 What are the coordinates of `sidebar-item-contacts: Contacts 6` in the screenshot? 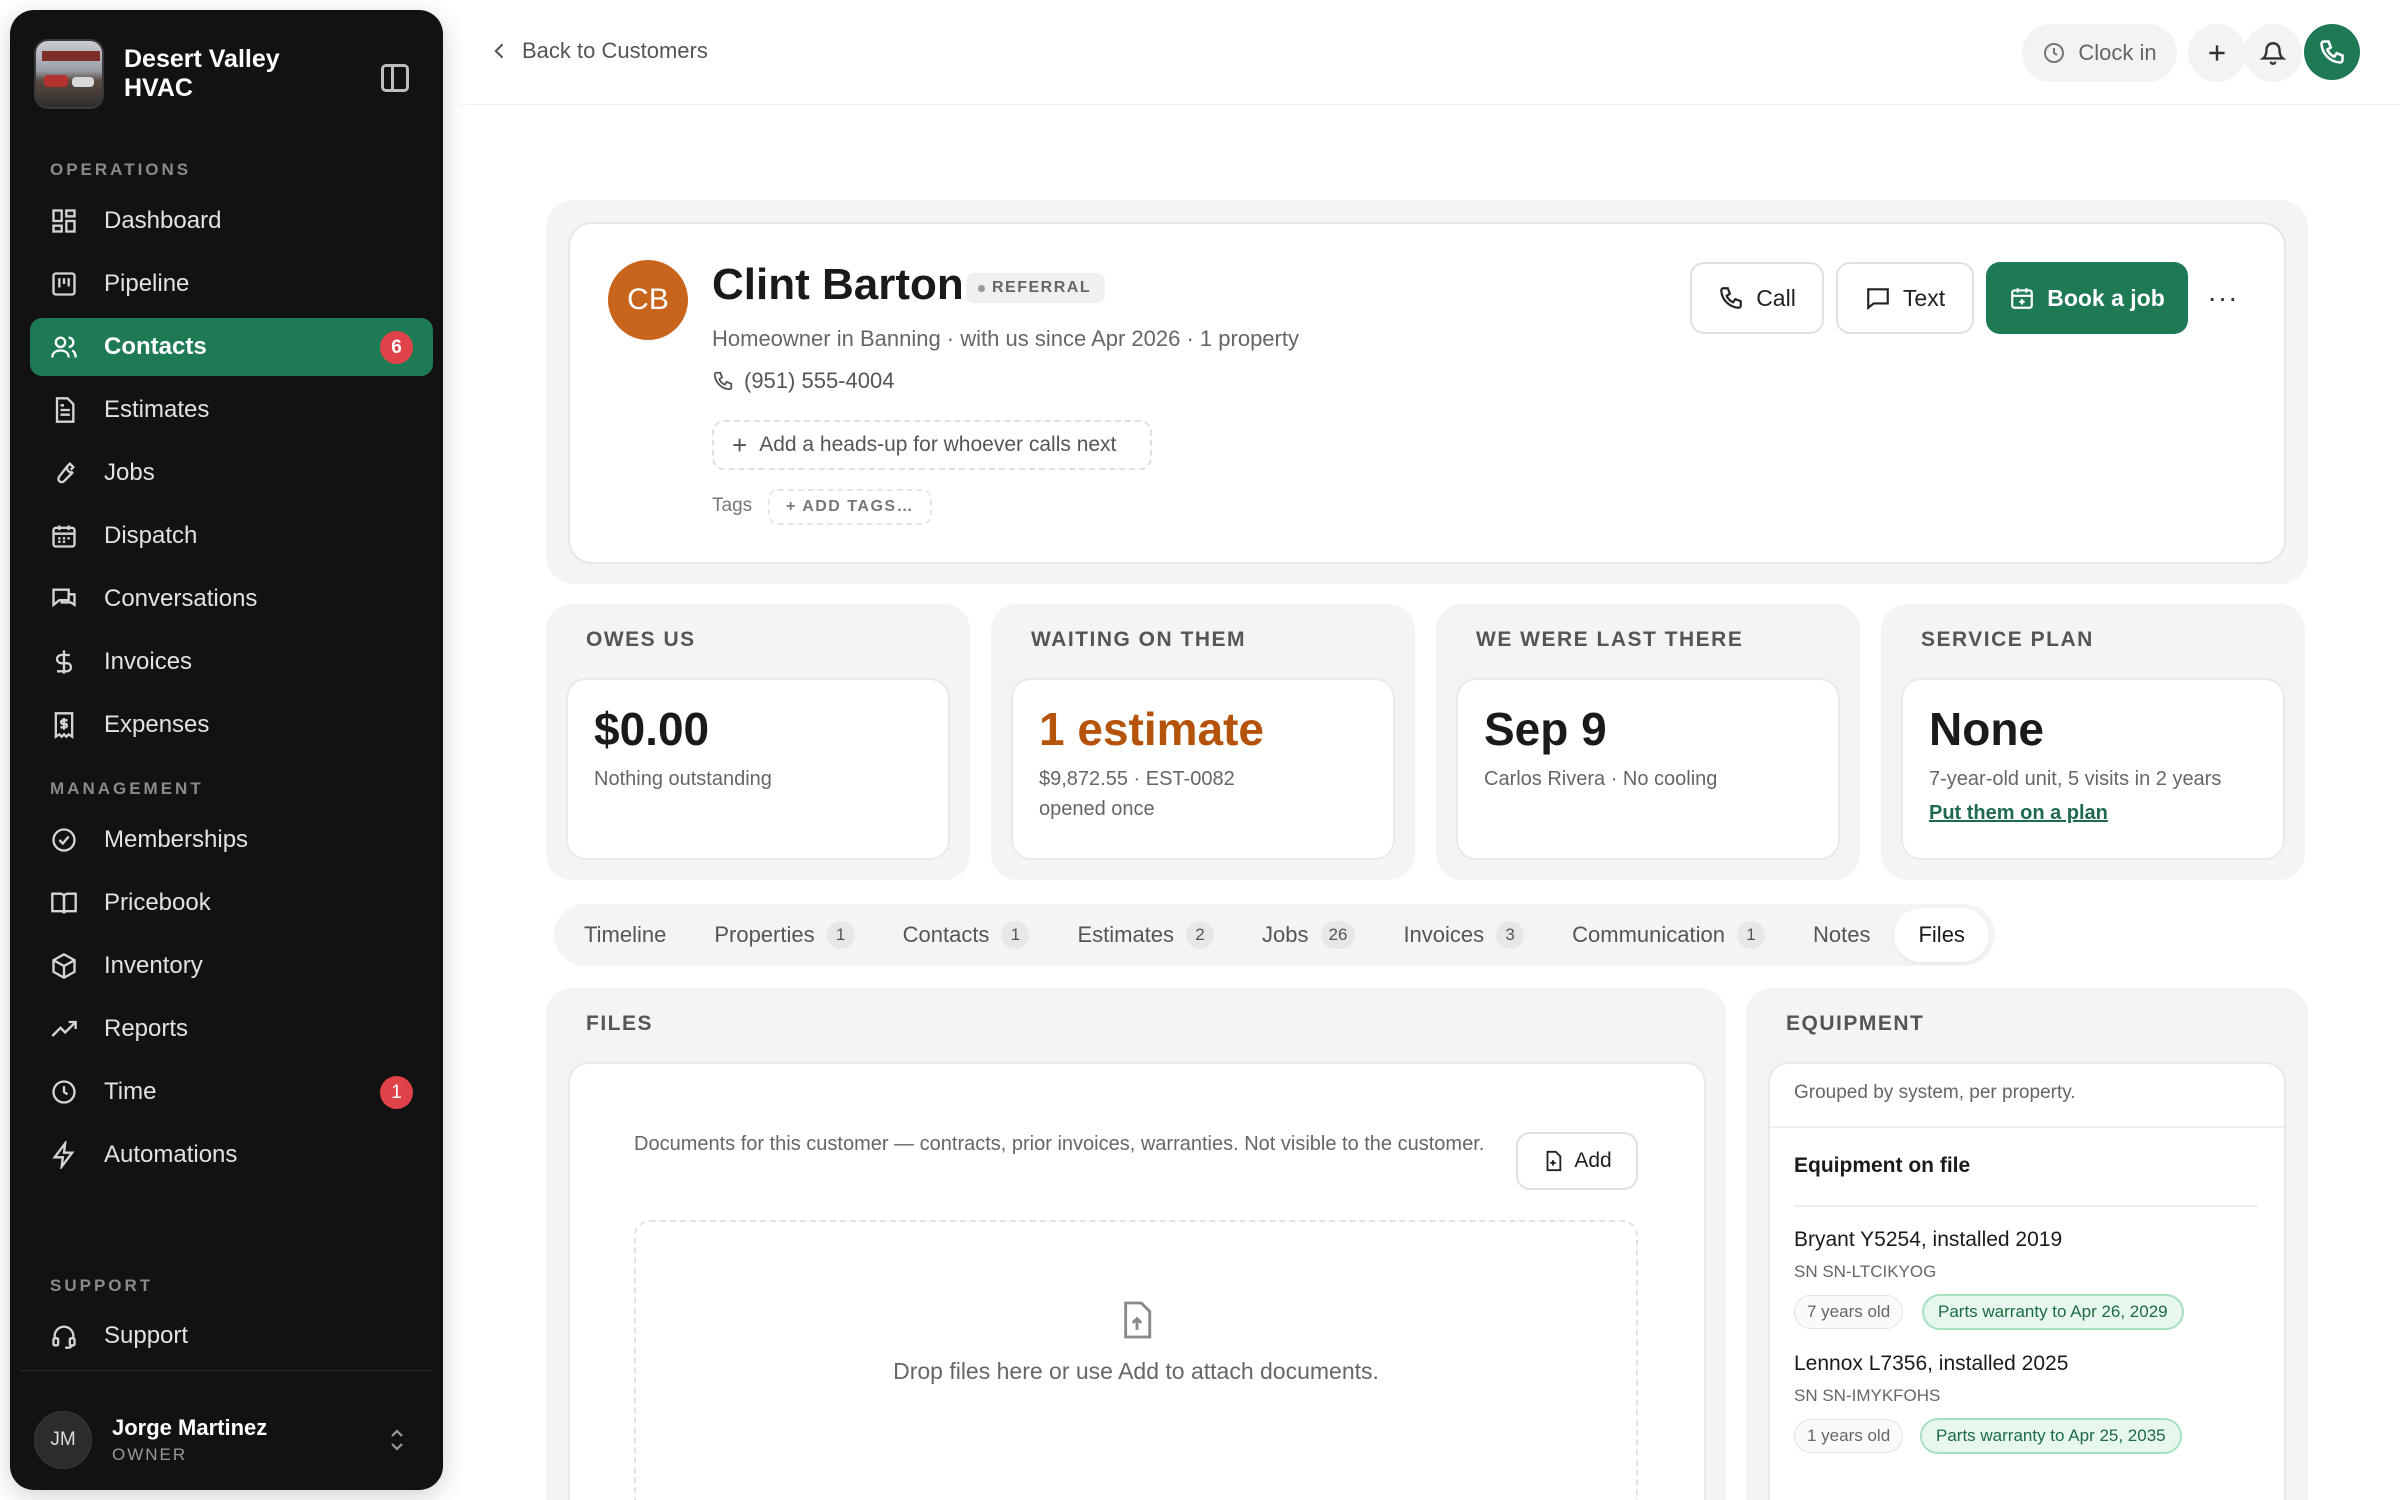 It's located at (231, 347).